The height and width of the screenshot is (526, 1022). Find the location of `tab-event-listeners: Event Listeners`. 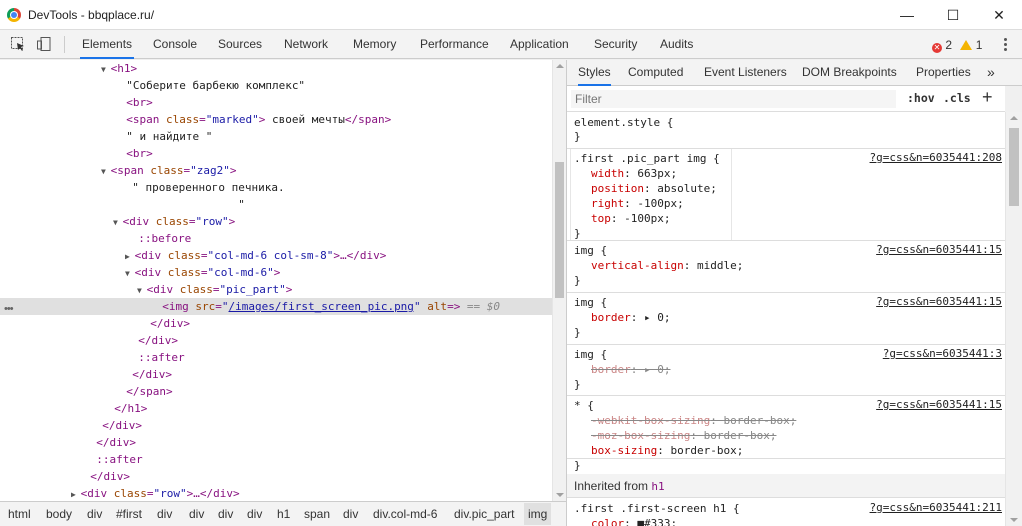

tab-event-listeners: Event Listeners is located at coordinates (745, 73).